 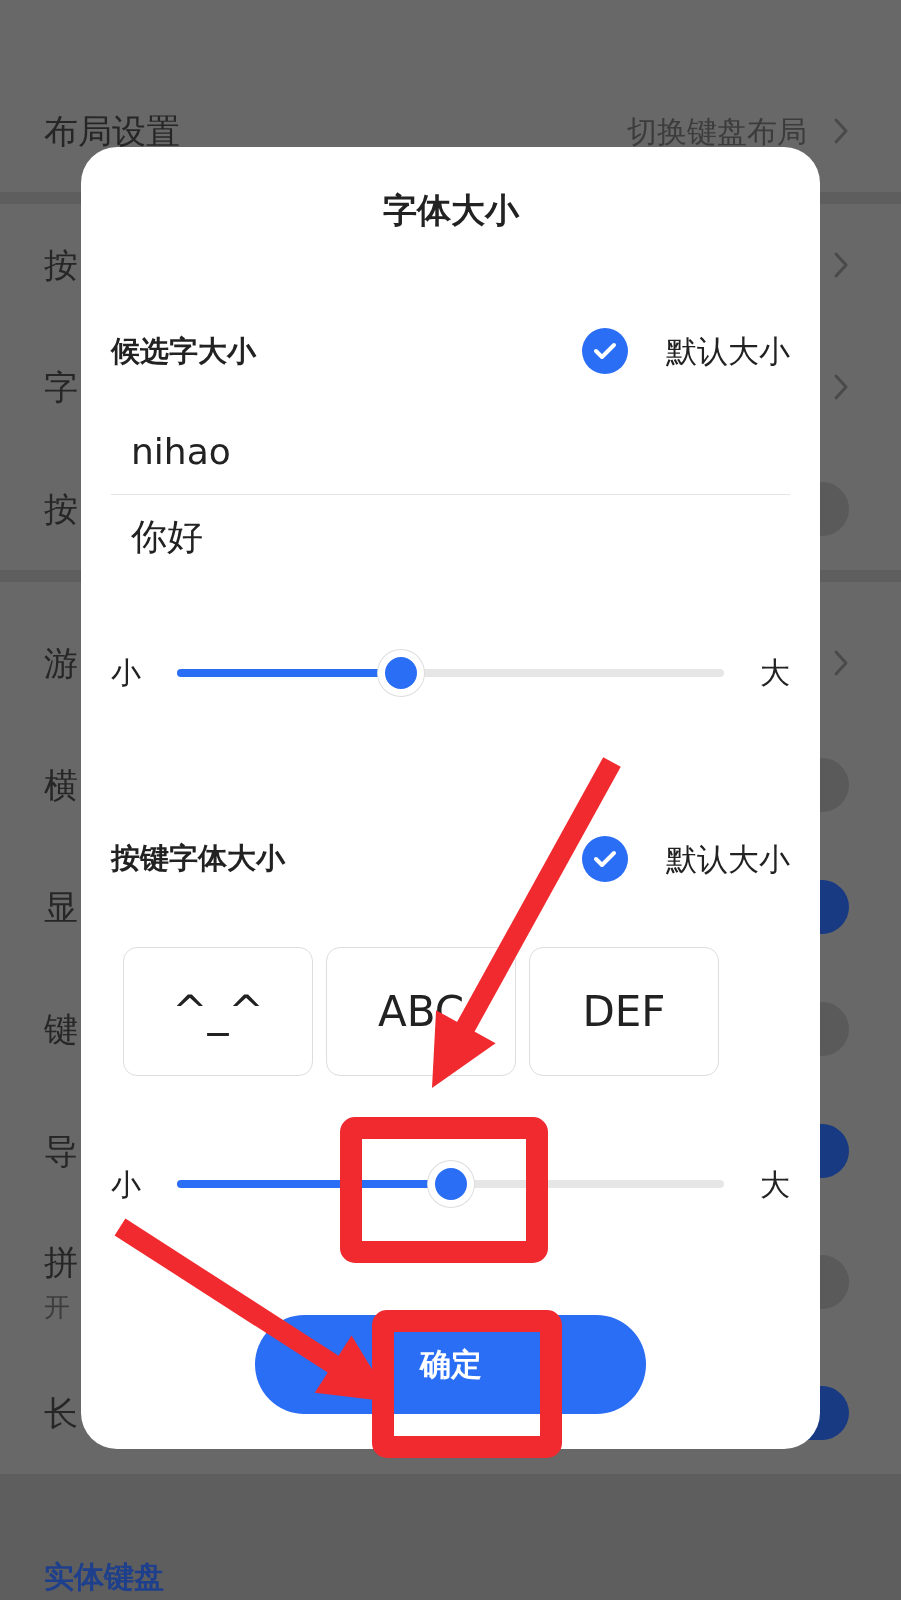 What do you see at coordinates (61, 663) in the screenshot?
I see `setting-label: 游` at bounding box center [61, 663].